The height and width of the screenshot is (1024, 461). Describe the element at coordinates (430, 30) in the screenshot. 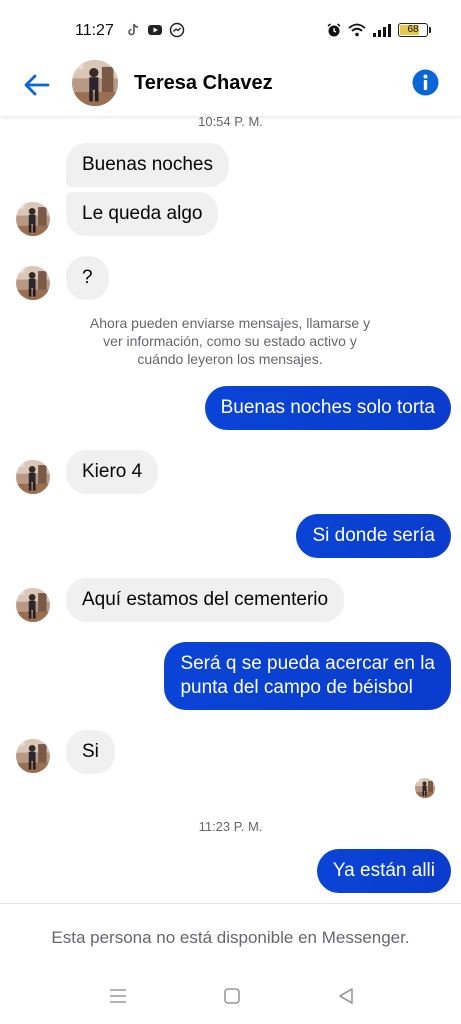

I see `battery-tip` at that location.